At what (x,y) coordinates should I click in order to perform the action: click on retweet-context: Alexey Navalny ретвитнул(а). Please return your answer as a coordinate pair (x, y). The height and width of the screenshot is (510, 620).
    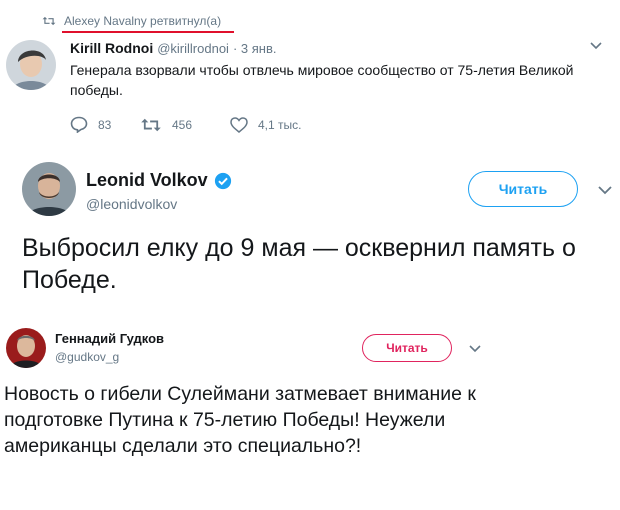
    Looking at the image, I should click on (131, 21).